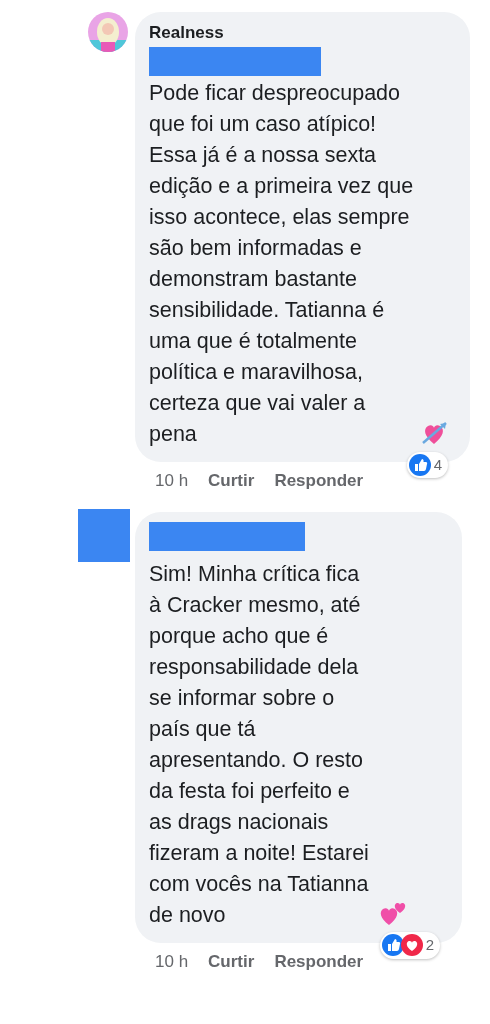 The width and height of the screenshot is (490, 1024). I want to click on author-name: Realness, so click(187, 33).